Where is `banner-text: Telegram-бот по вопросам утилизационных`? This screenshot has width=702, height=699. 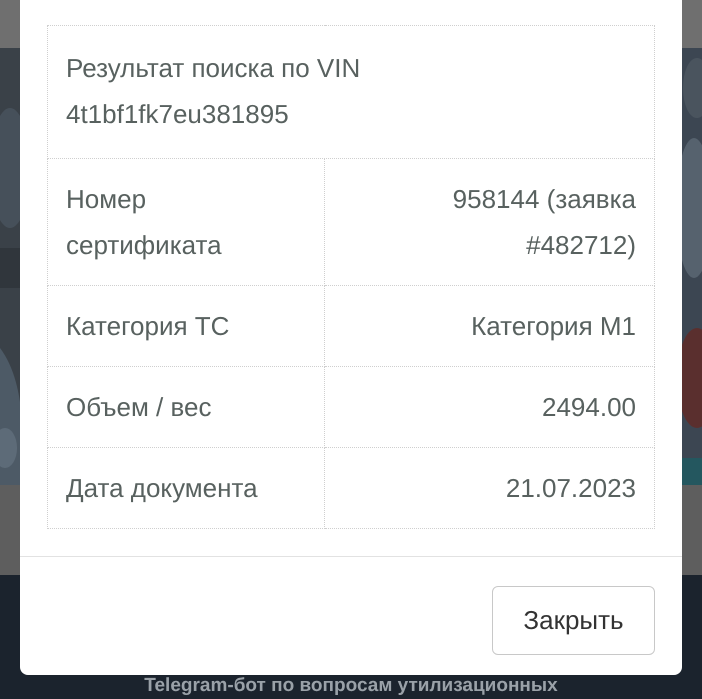
banner-text: Telegram-бот по вопросам утилизационных is located at coordinates (351, 686).